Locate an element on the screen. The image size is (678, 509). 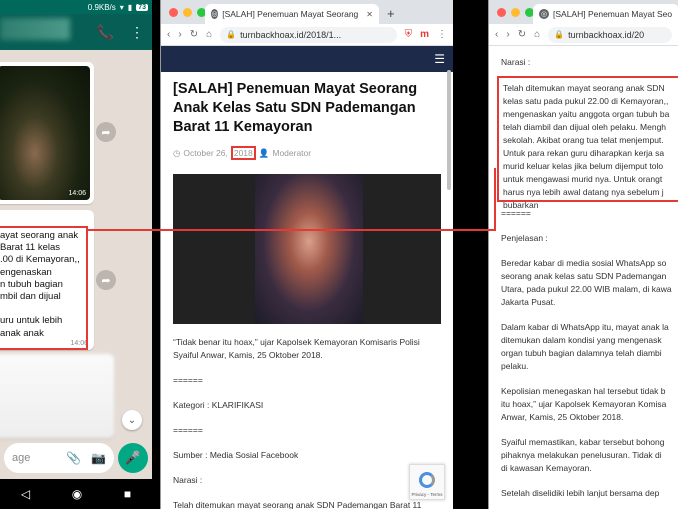
article-image is located at coordinates (307, 249).